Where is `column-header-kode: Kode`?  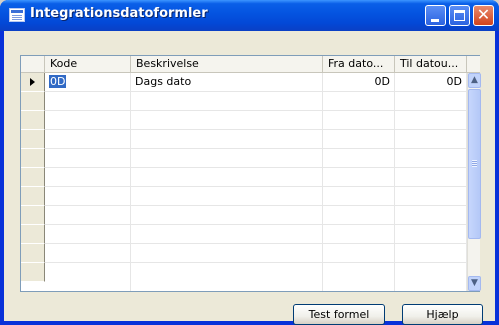
column-header-kode: Kode is located at coordinates (88, 64).